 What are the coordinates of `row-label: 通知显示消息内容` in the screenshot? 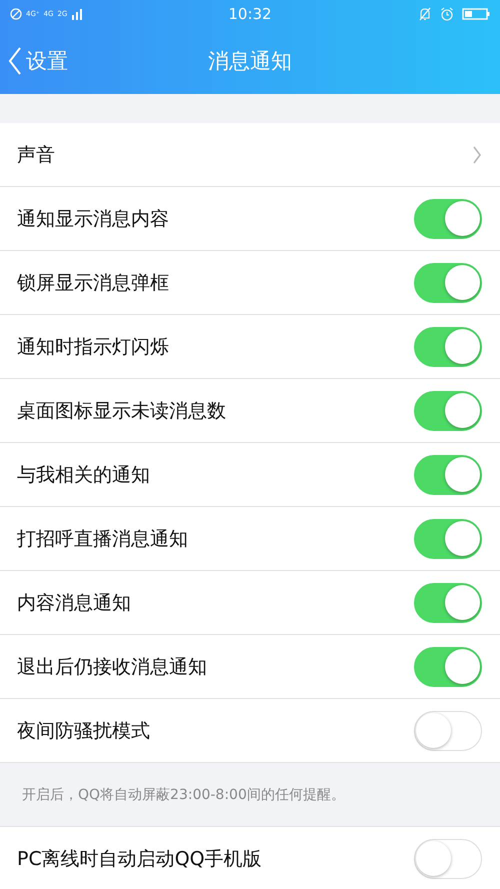 It's located at (93, 219).